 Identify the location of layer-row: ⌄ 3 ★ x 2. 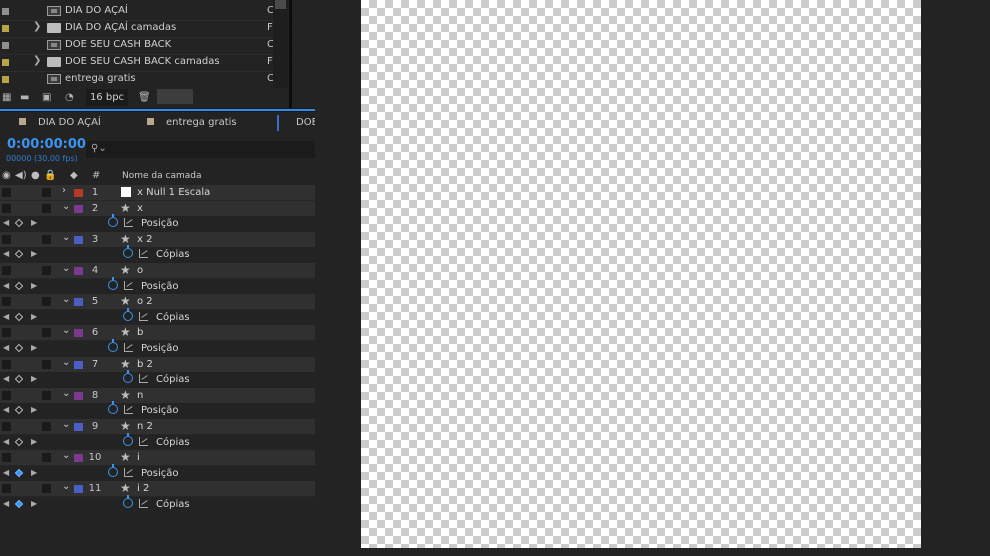
(157, 239).